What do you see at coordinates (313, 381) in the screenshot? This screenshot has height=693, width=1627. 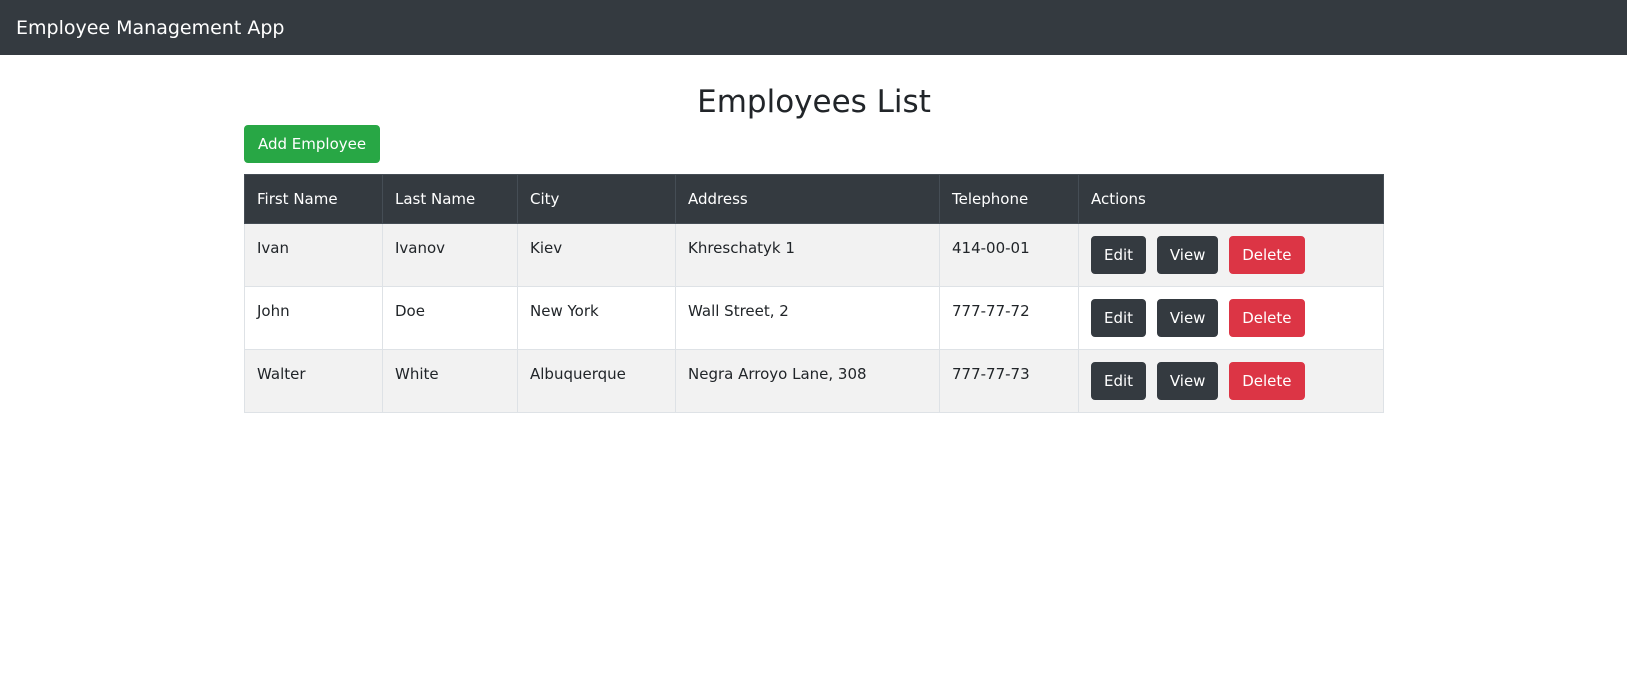 I see `cell-first-name: Walter` at bounding box center [313, 381].